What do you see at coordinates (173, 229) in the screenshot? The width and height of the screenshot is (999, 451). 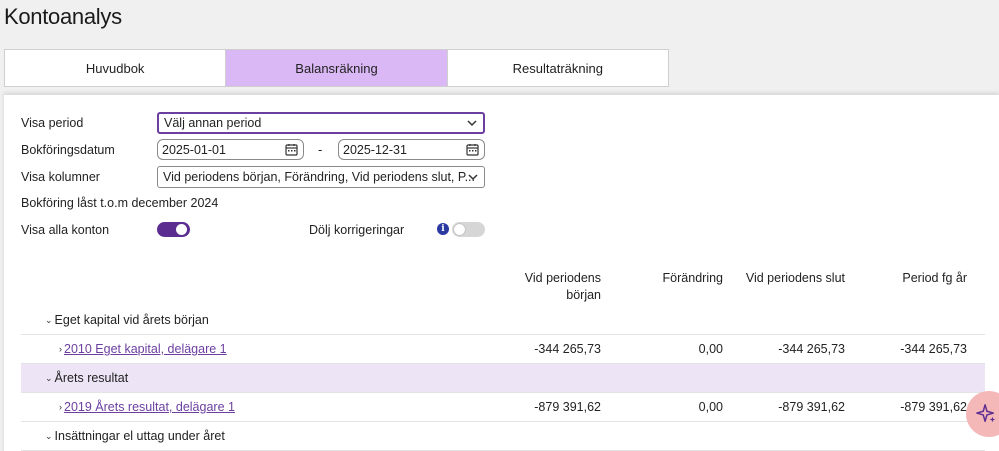 I see `show-all-toggle` at bounding box center [173, 229].